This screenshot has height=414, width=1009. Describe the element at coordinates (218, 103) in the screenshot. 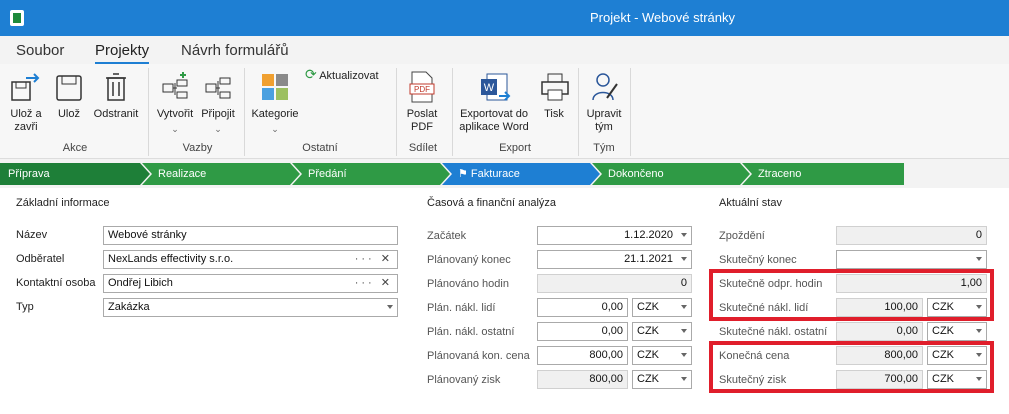

I see `attach-button: Připojit ⌄` at that location.